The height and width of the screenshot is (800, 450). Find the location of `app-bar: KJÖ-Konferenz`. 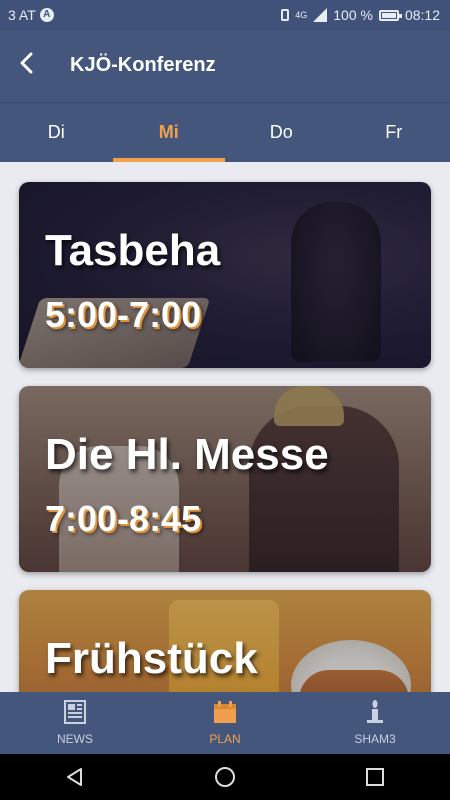

app-bar: KJÖ-Konferenz is located at coordinates (225, 66).